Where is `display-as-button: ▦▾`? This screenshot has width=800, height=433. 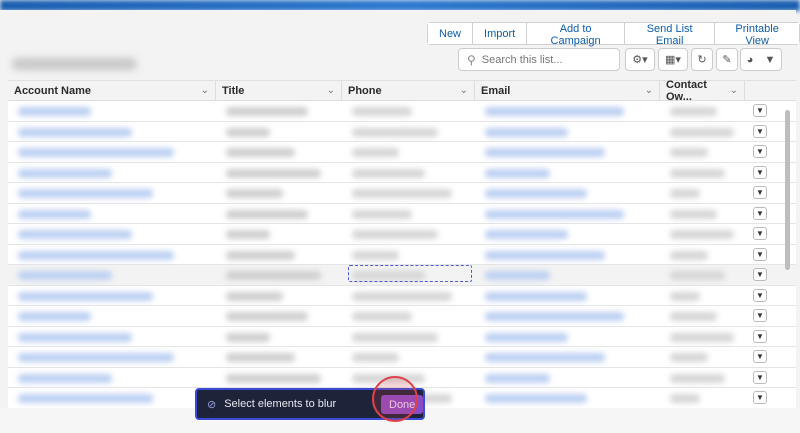
display-as-button: ▦▾ is located at coordinates (673, 59).